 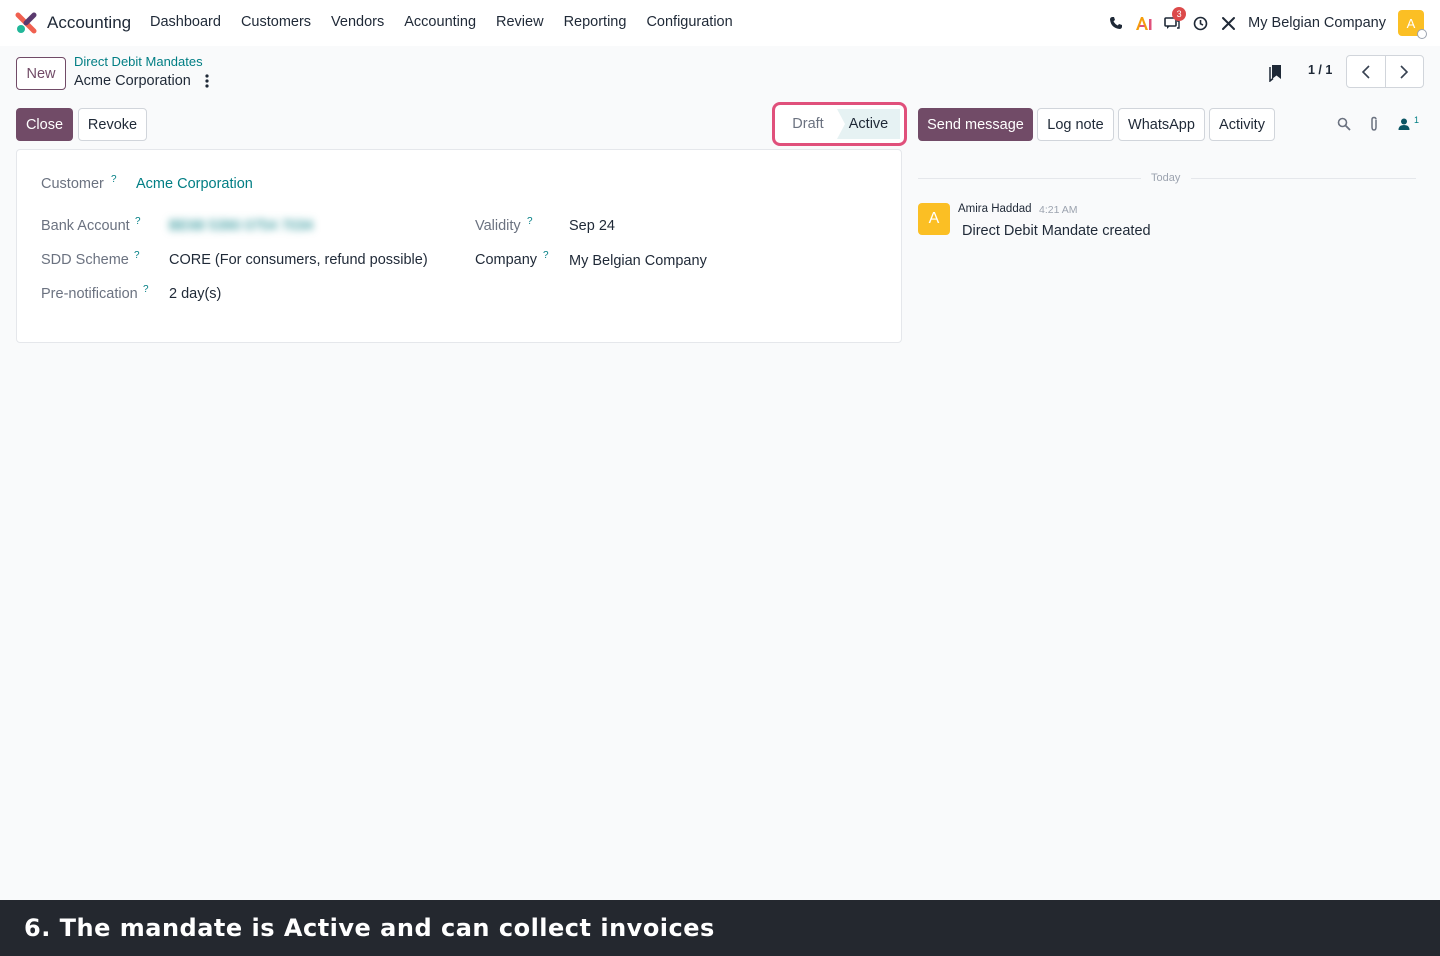 What do you see at coordinates (1417, 120) in the screenshot?
I see `followers-count: 1` at bounding box center [1417, 120].